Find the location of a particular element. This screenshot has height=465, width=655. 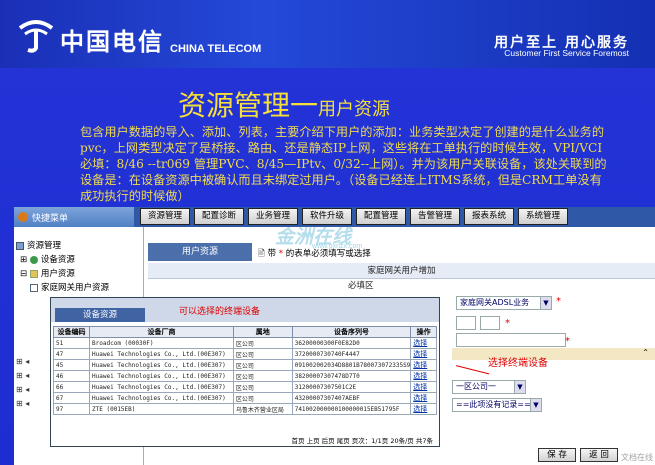

tree-item-resource-mgmt: 资源管理 is located at coordinates (79, 246).